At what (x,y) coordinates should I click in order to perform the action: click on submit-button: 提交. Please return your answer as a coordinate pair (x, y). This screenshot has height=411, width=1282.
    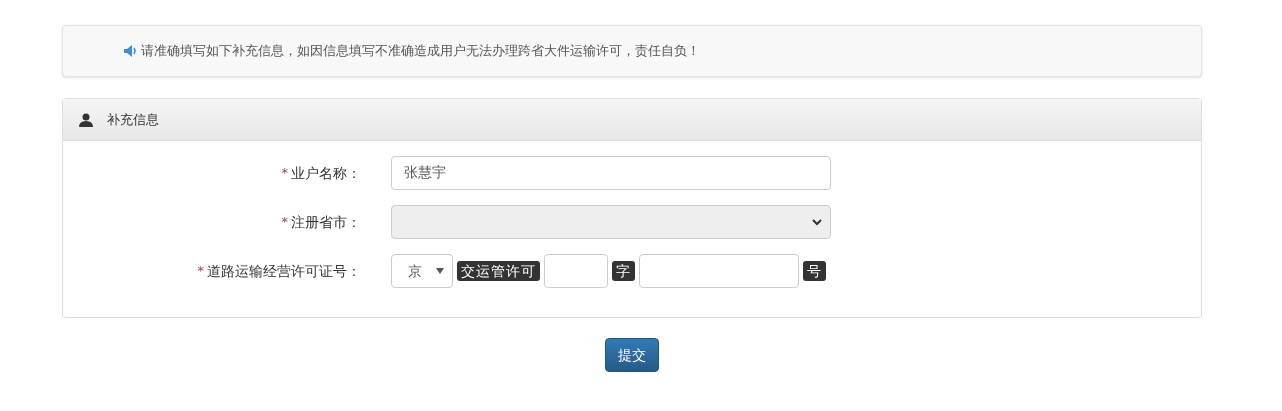
    Looking at the image, I should click on (632, 355).